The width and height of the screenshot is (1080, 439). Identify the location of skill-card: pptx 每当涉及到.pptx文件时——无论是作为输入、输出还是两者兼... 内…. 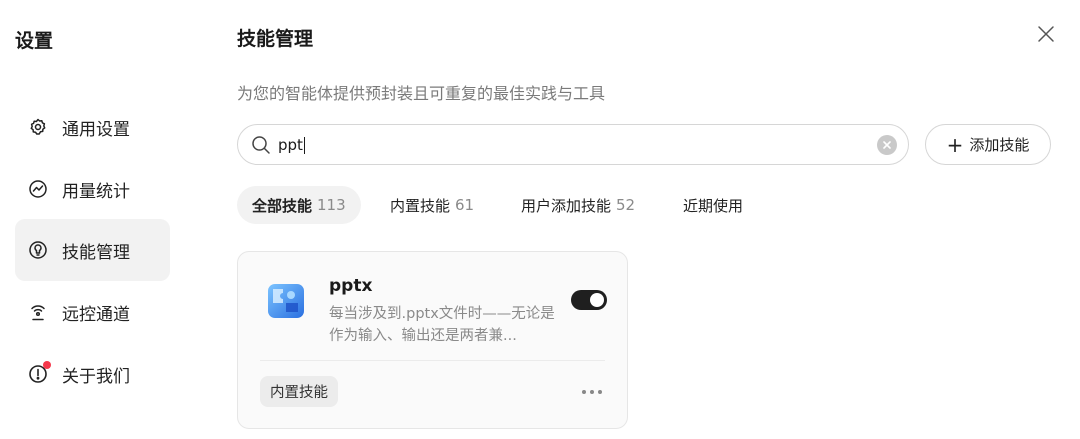
(432, 340).